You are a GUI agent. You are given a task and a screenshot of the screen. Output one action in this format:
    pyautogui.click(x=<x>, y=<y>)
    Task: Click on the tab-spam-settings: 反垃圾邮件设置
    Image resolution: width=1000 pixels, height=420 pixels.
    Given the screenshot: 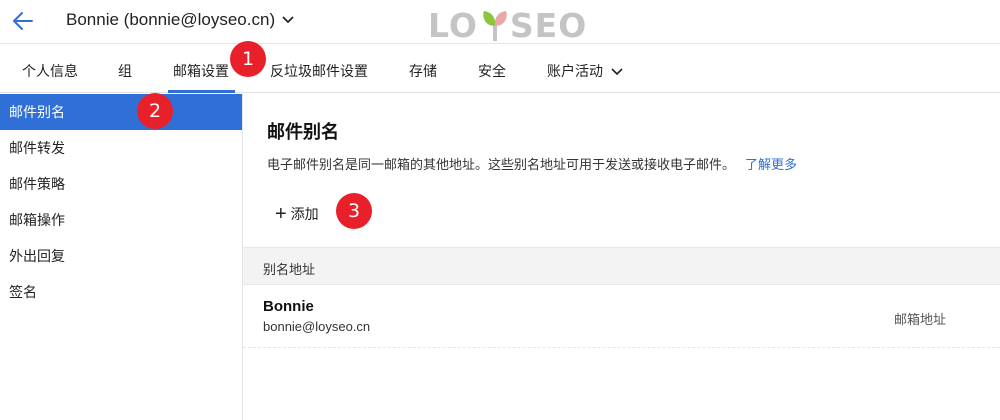 What is the action you would take?
    pyautogui.click(x=319, y=69)
    